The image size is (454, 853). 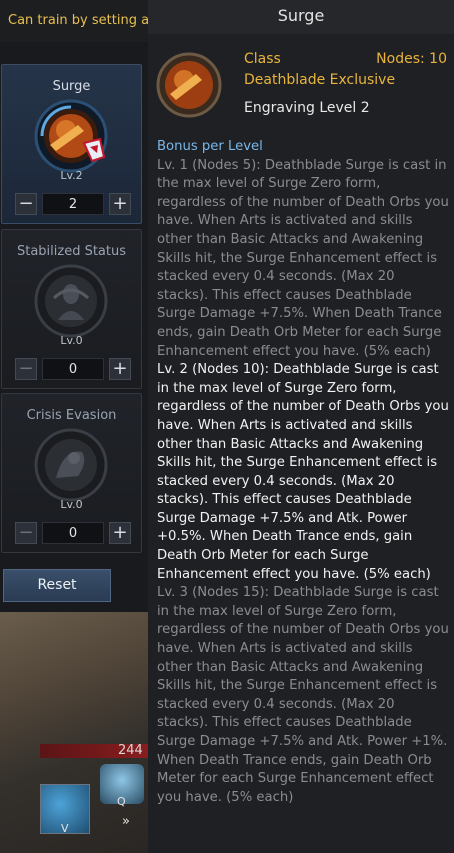 I want to click on stabilized-status-engraving-icon, so click(x=71, y=301).